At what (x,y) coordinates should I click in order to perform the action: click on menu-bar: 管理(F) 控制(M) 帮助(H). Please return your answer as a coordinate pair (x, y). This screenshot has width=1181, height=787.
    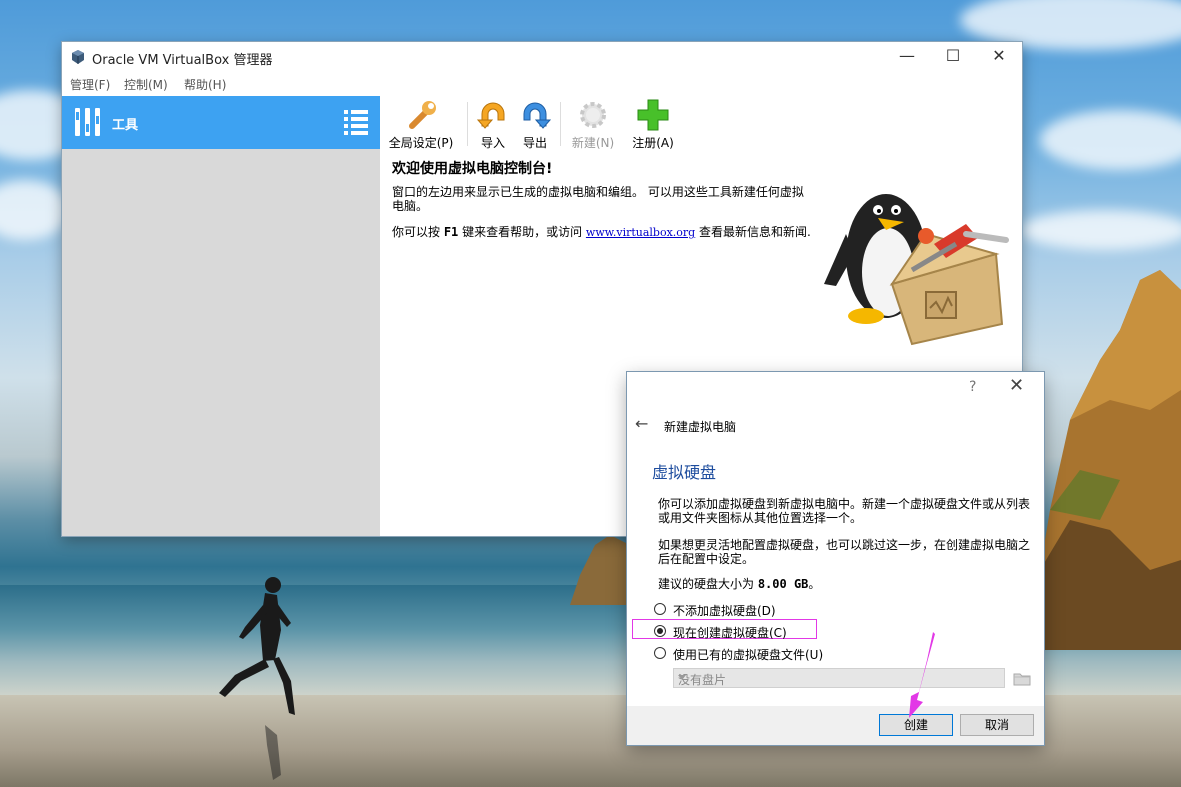
    Looking at the image, I should click on (542, 83).